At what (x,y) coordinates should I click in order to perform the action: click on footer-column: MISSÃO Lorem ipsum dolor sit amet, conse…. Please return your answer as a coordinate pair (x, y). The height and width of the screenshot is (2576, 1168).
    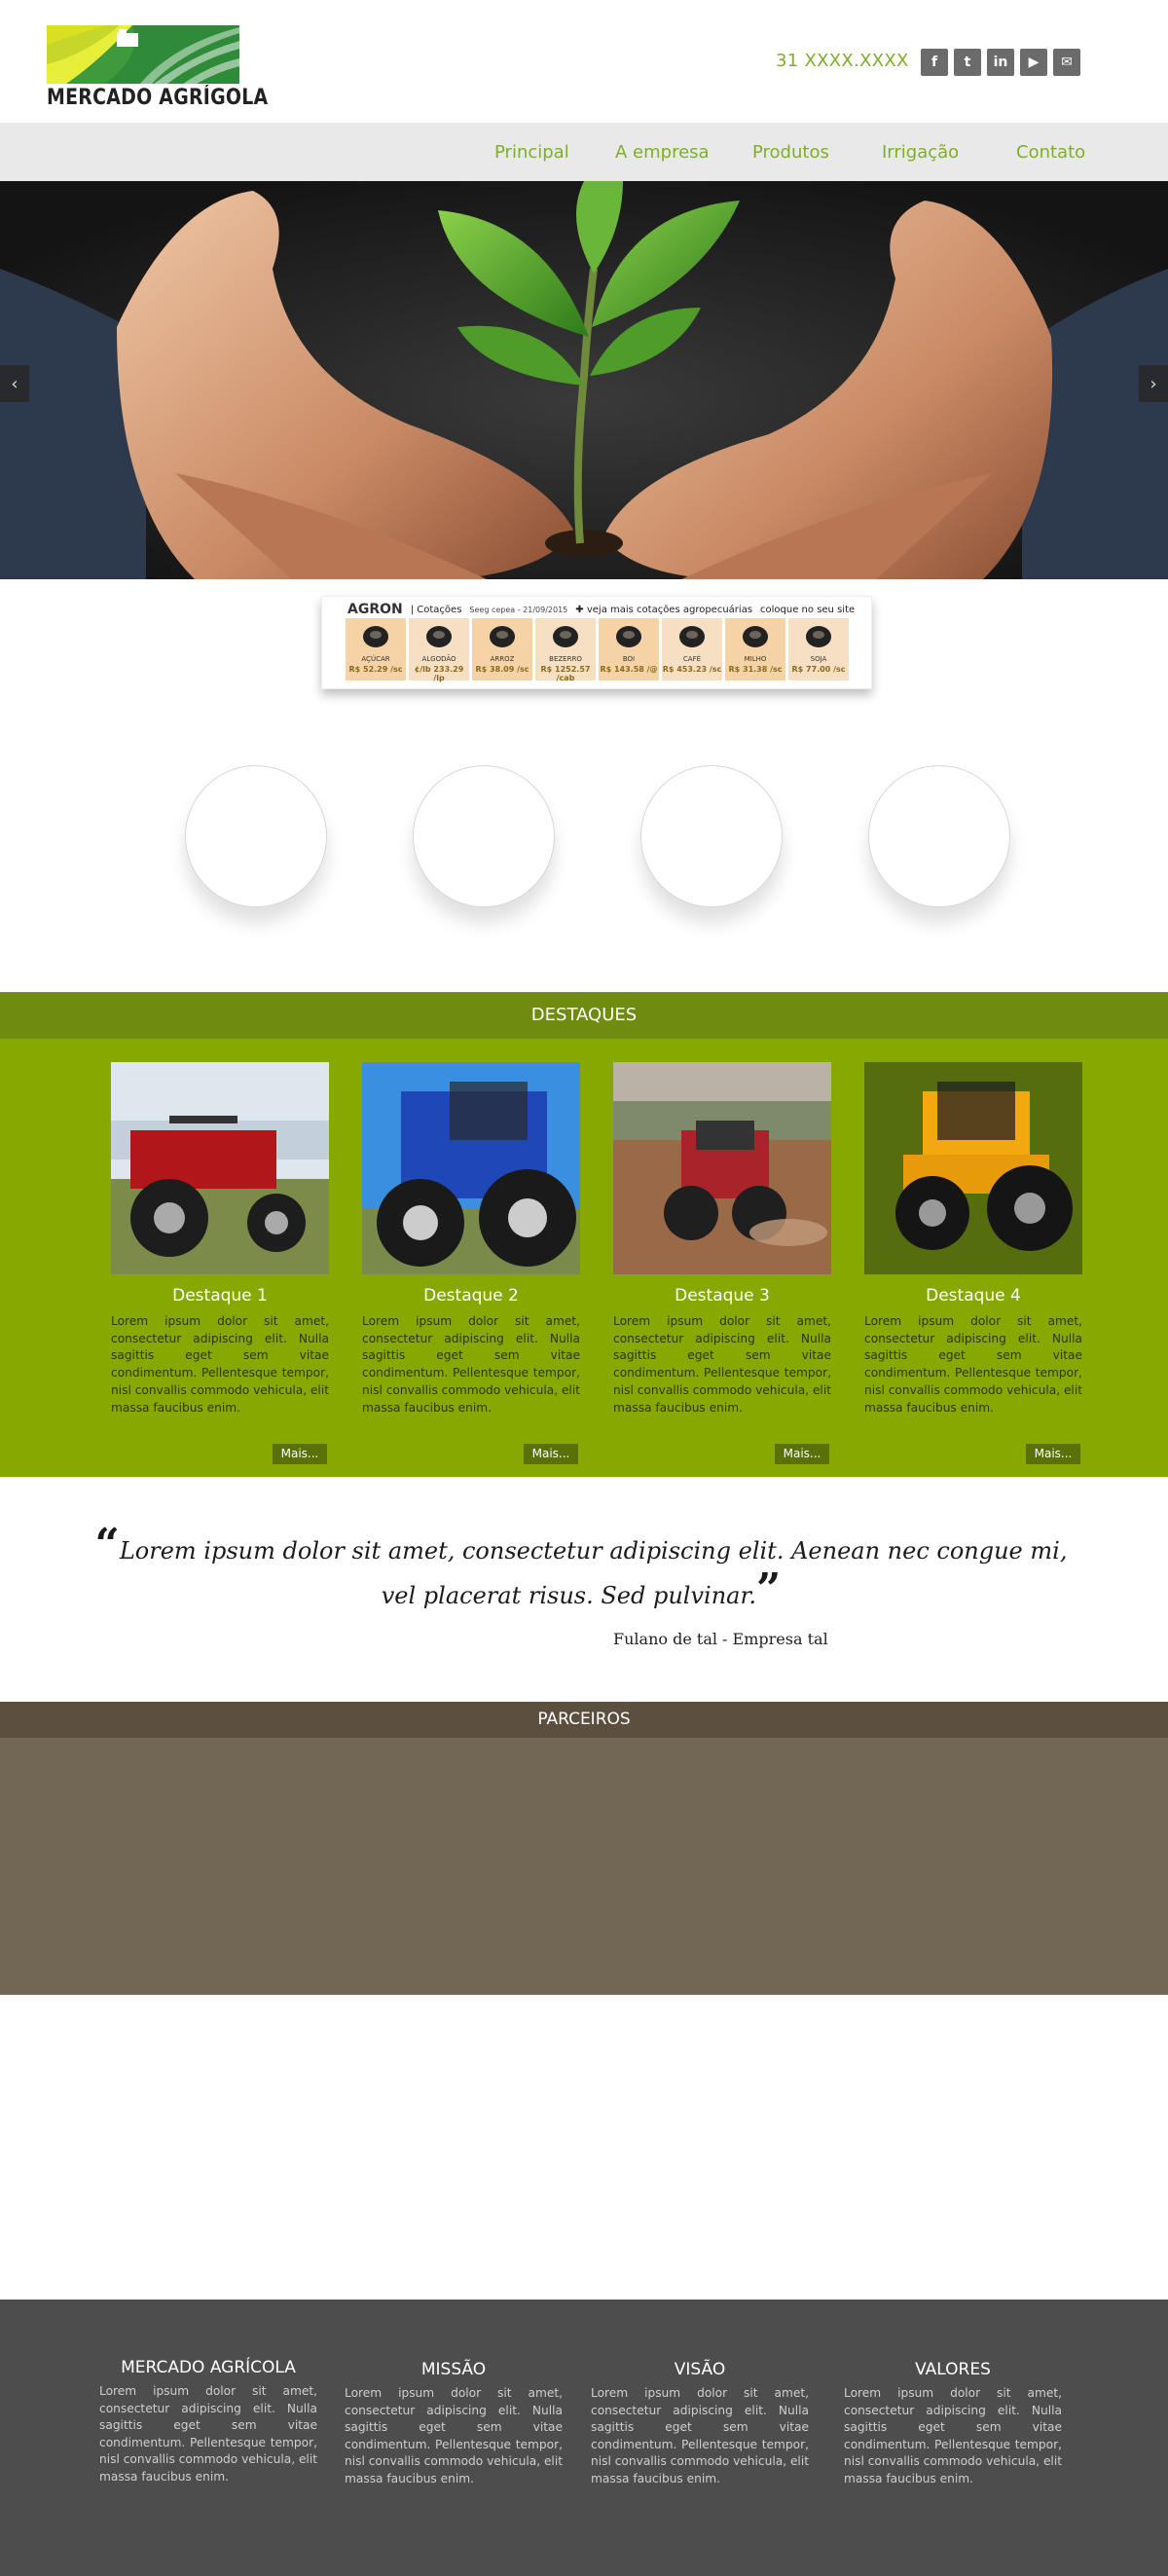
    Looking at the image, I should click on (454, 2424).